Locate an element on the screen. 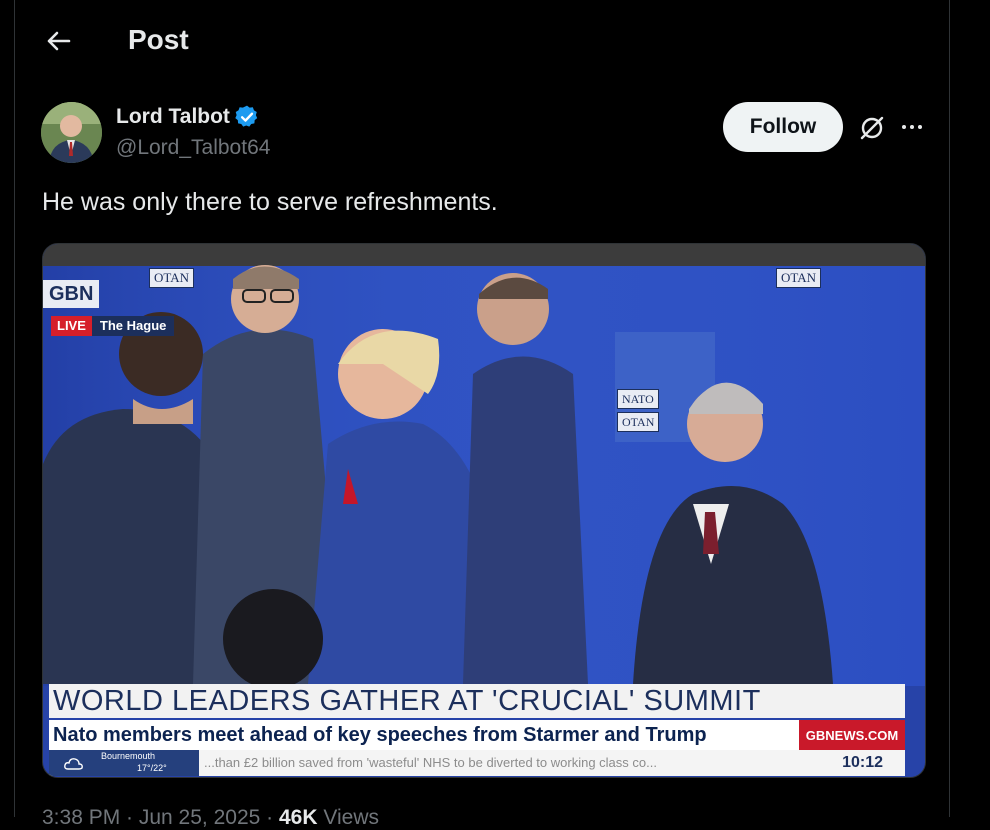 The width and height of the screenshot is (990, 830). weather-box: Bournemouth 17°/22° is located at coordinates (124, 763).